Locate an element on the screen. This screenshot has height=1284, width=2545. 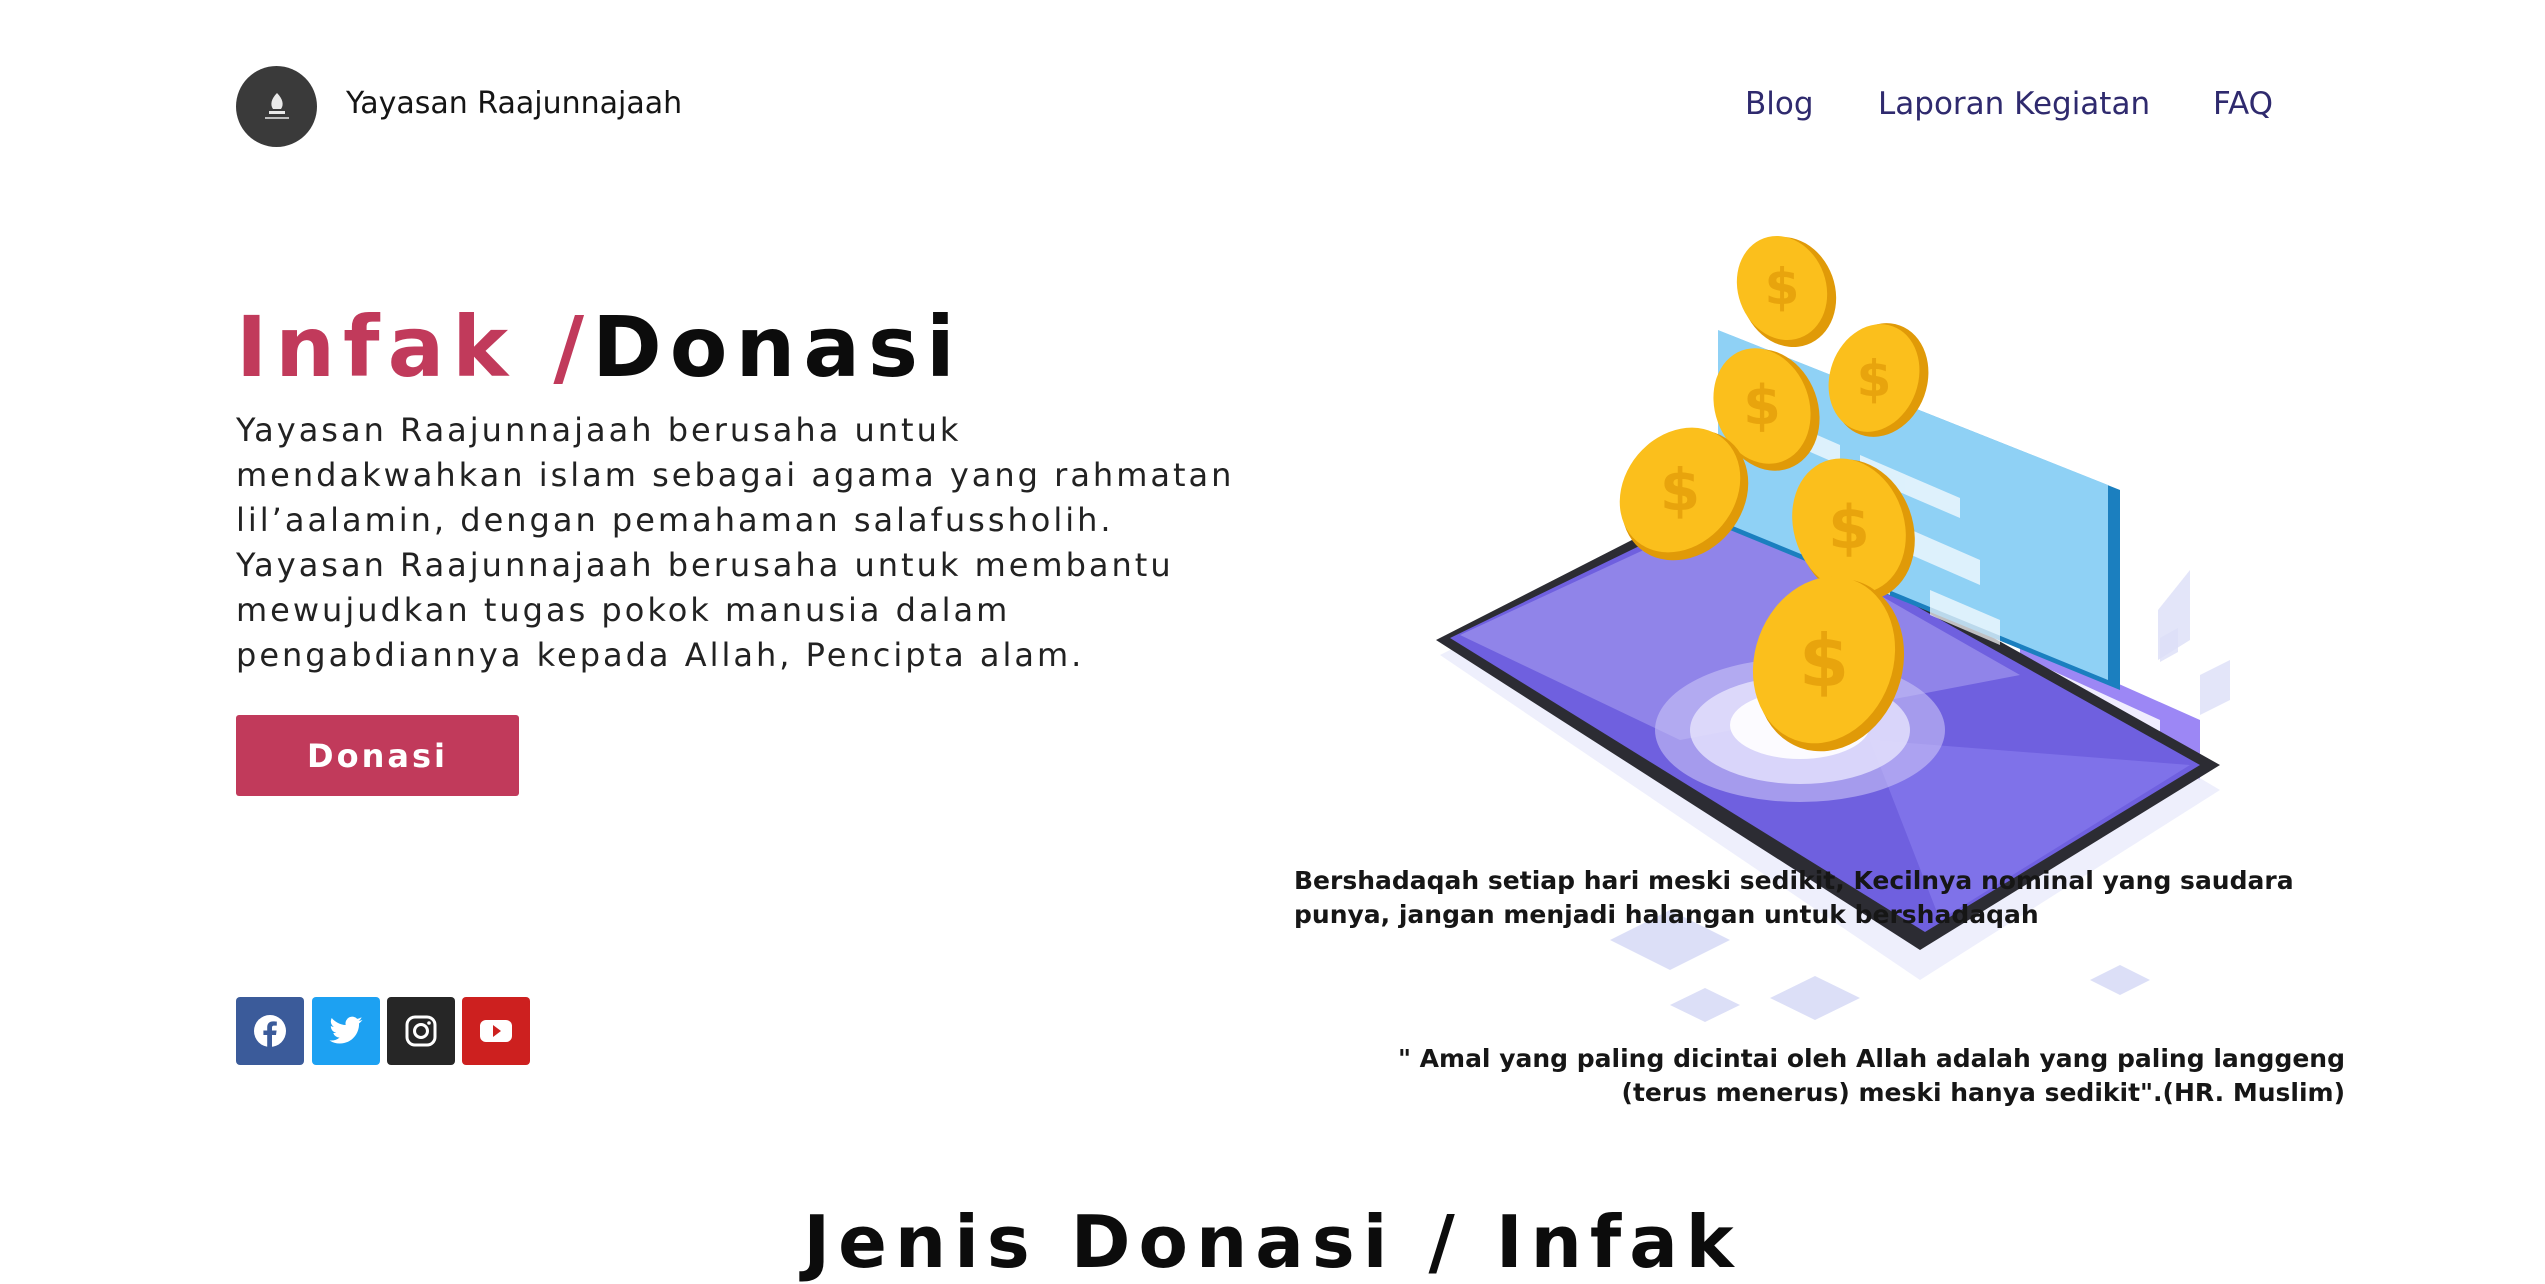
instagram-icon is located at coordinates (421, 1031).